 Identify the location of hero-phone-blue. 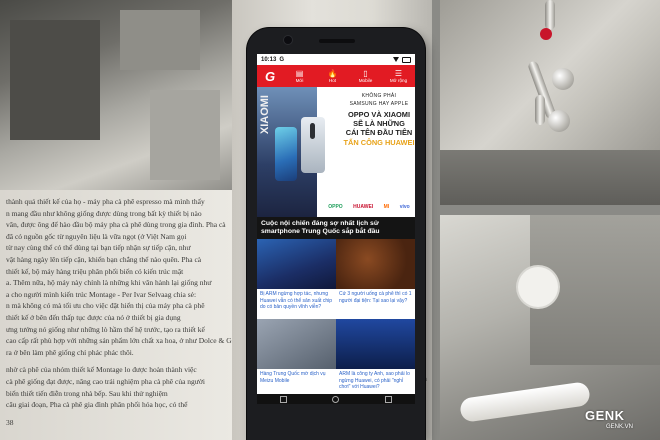
(286, 154).